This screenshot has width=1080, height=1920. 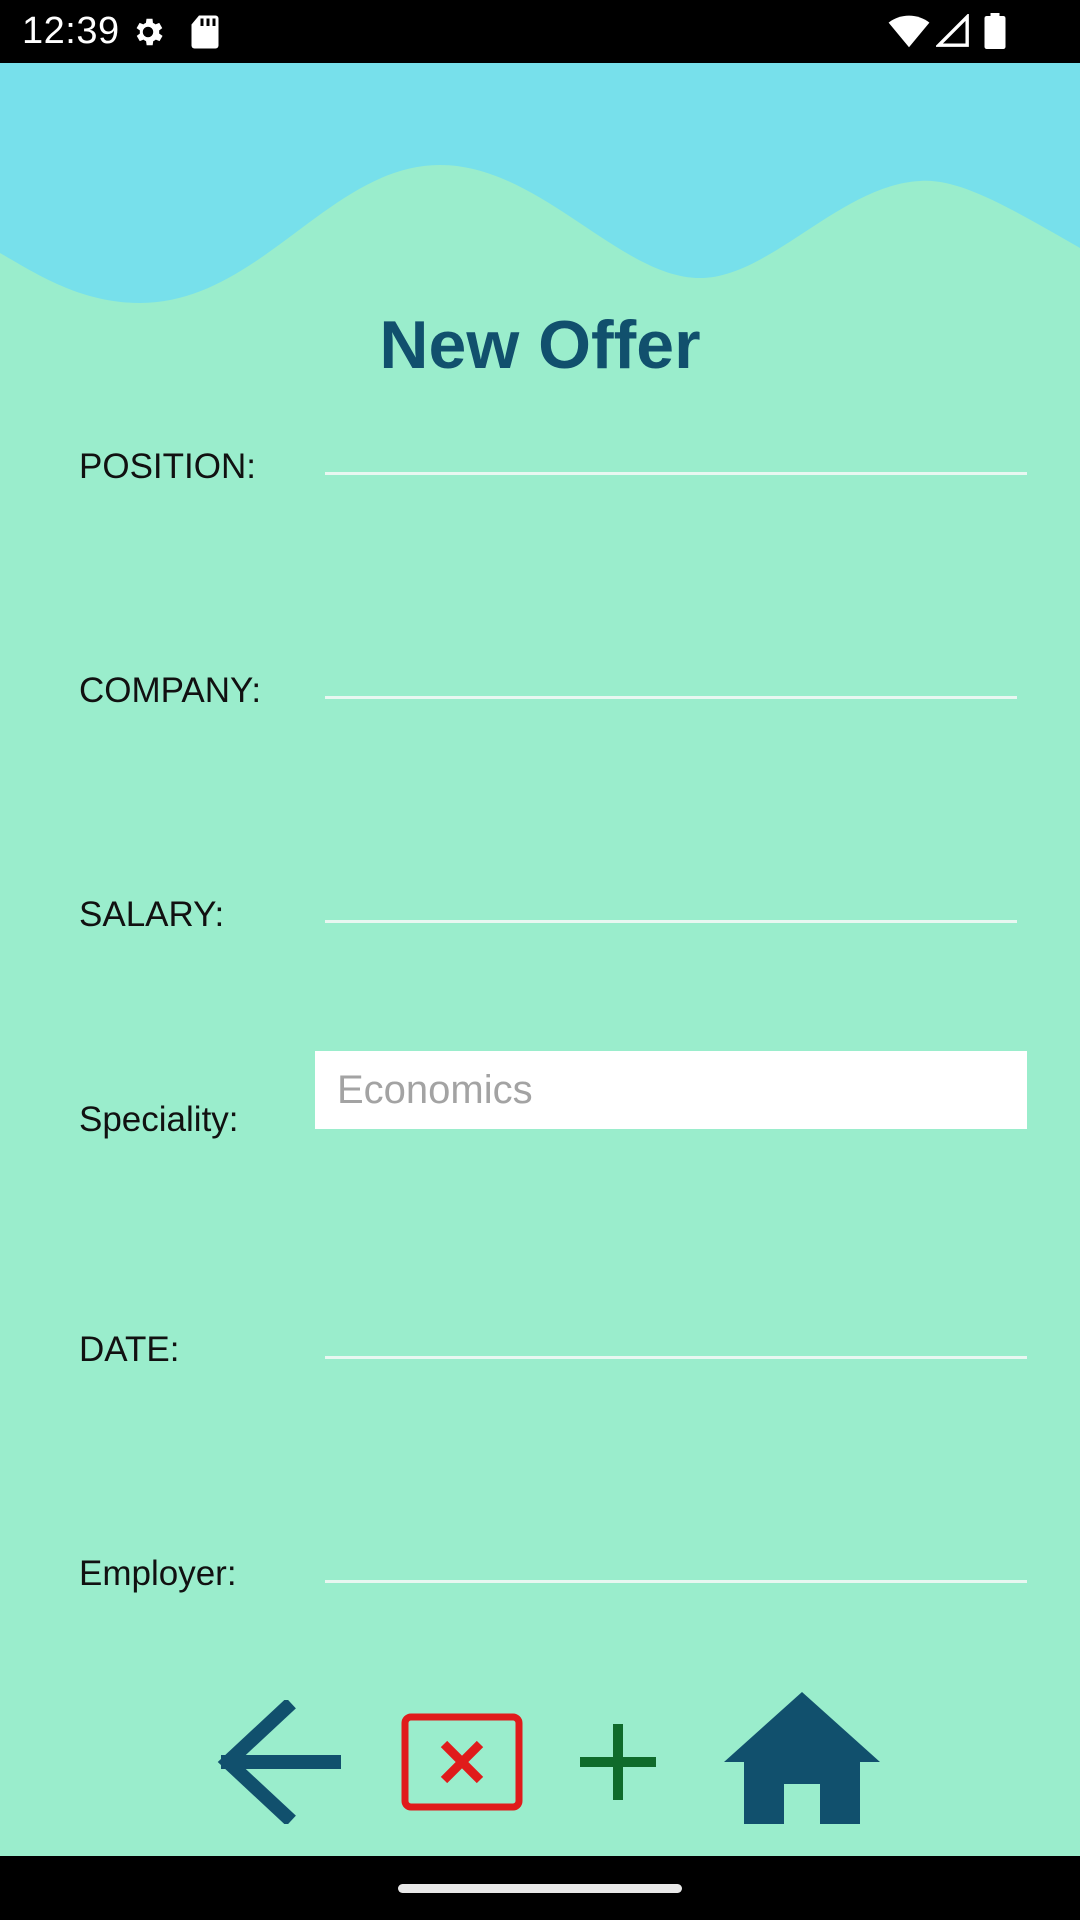 I want to click on header-wave, so click(x=540, y=183).